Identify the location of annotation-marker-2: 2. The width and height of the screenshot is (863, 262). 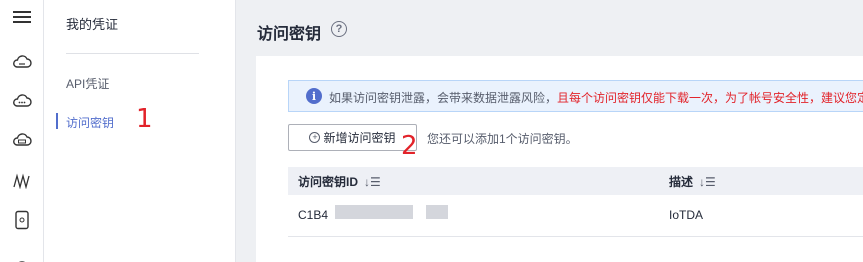
(409, 146).